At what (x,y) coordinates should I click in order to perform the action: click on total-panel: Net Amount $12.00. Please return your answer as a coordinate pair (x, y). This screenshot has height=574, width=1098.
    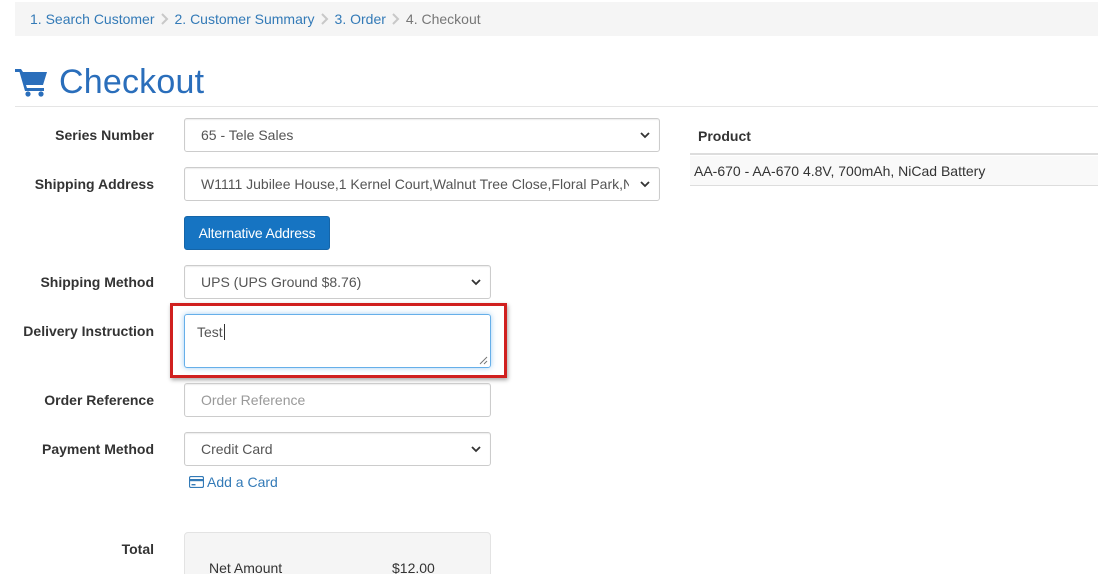
    Looking at the image, I should click on (337, 553).